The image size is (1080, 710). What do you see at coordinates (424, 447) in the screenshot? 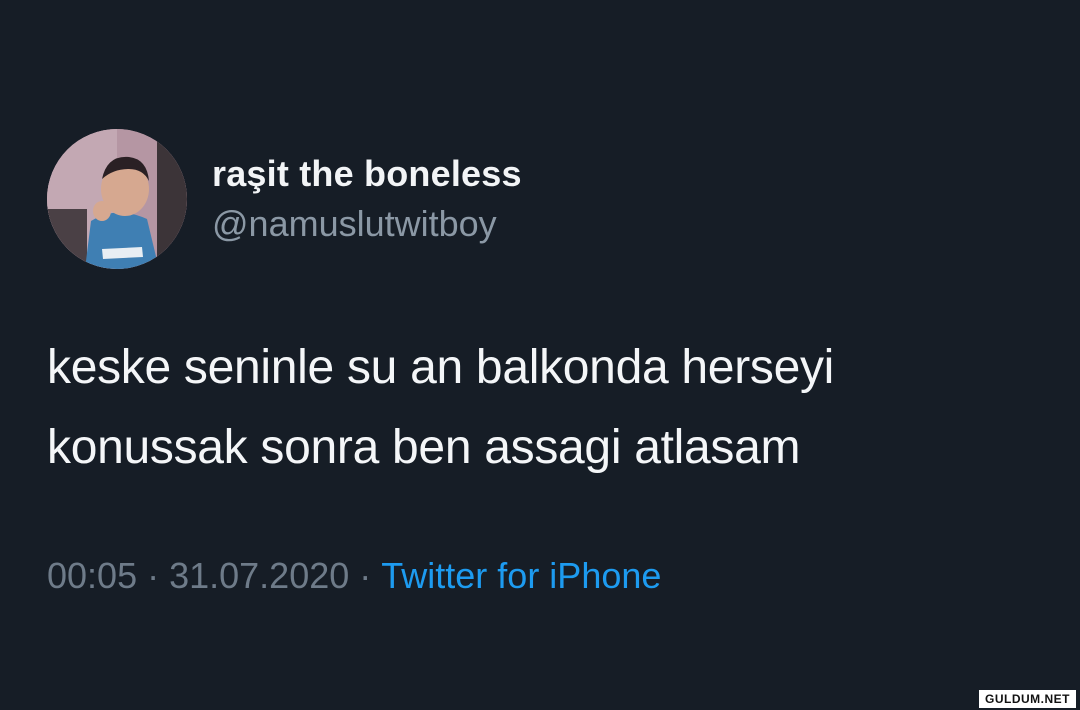
I see `tweet-text-line: konussak sonra ben assagi atlasam` at bounding box center [424, 447].